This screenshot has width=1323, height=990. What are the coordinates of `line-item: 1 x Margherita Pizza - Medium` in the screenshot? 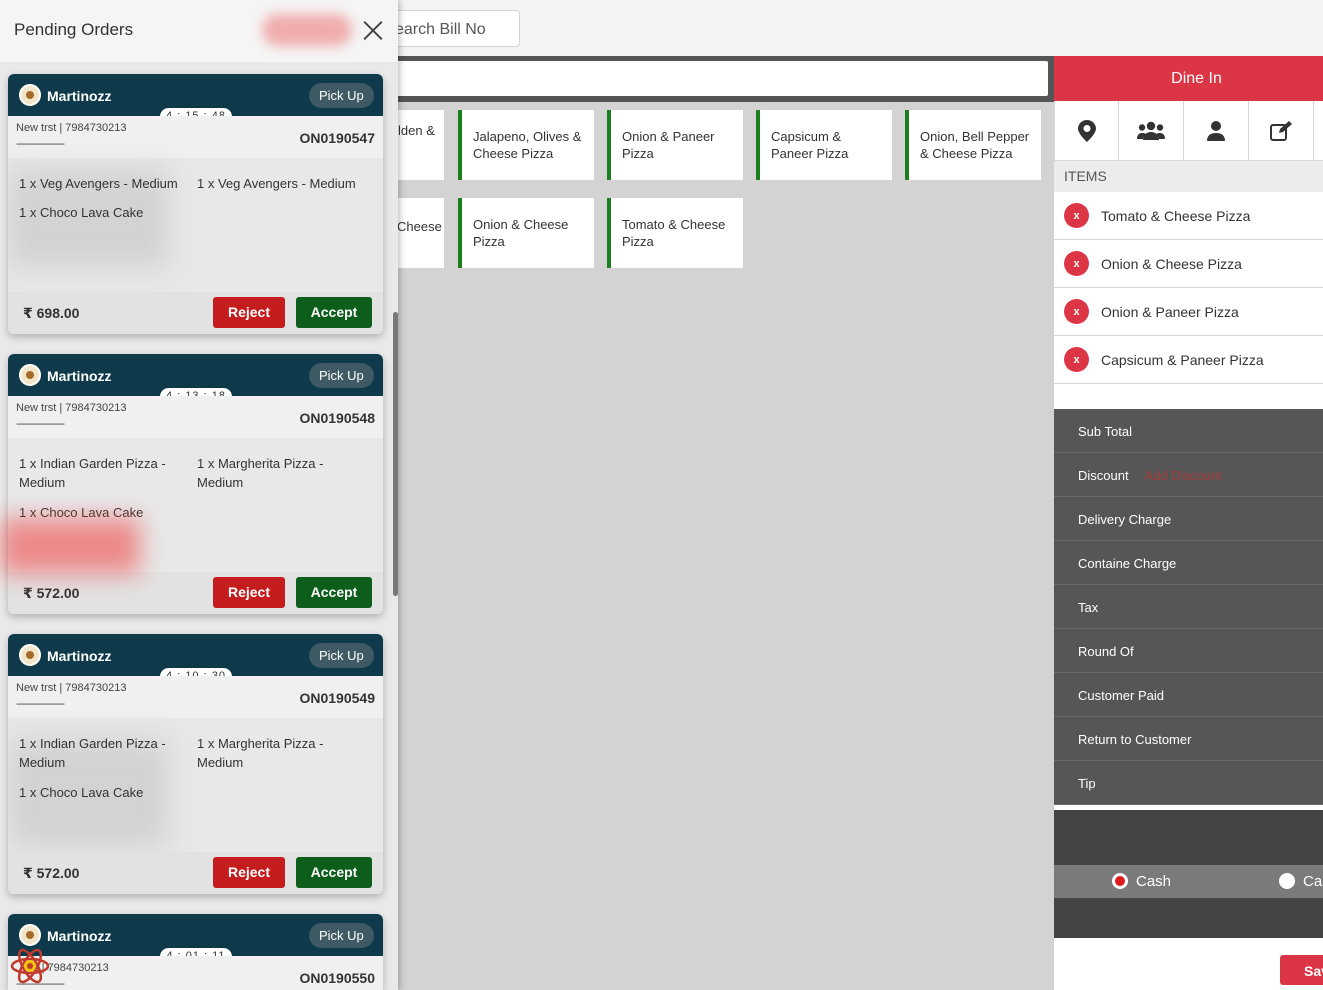 It's located at (260, 753).